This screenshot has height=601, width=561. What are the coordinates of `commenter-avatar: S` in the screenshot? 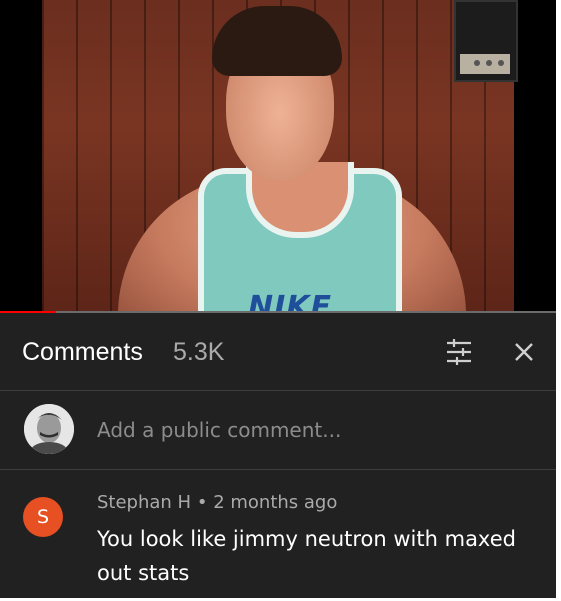 It's located at (43, 517).